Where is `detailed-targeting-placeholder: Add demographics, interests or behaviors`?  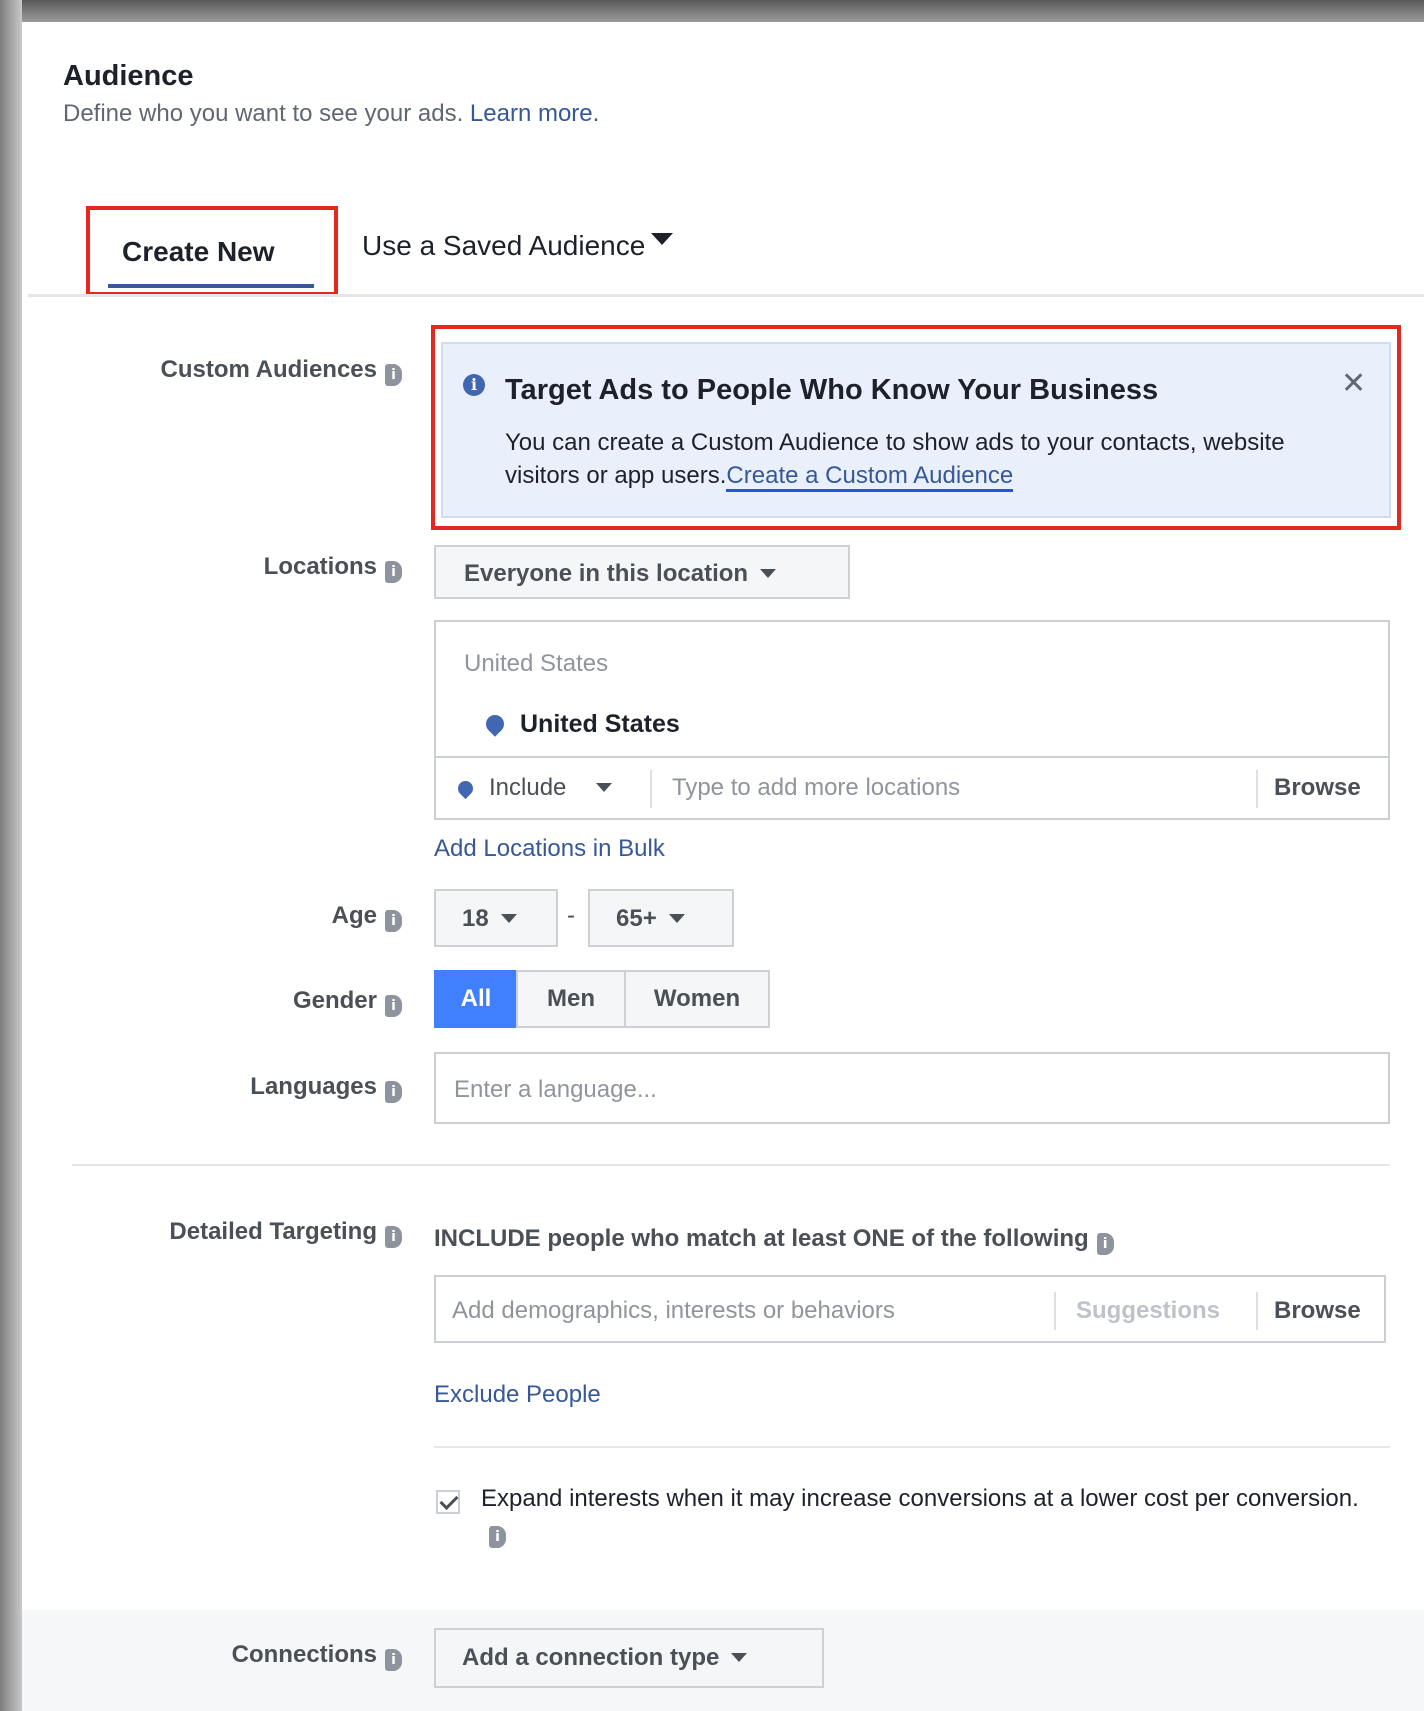 detailed-targeting-placeholder: Add demographics, interests or behaviors is located at coordinates (673, 1310).